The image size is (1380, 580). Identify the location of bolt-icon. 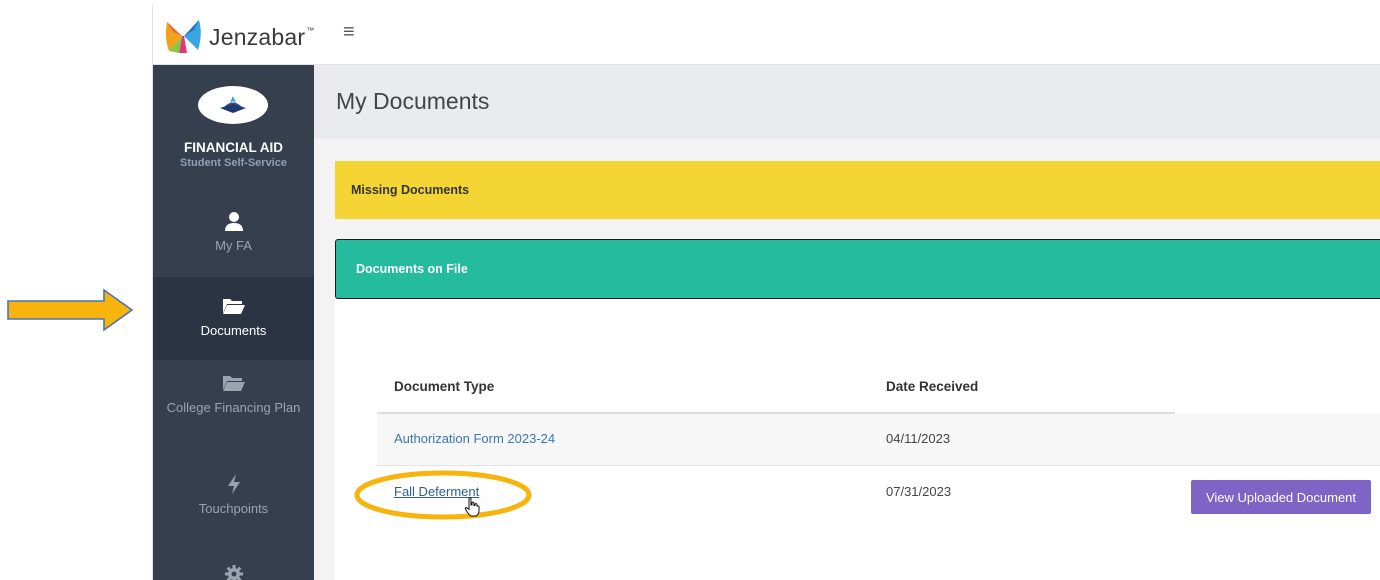
(233, 484).